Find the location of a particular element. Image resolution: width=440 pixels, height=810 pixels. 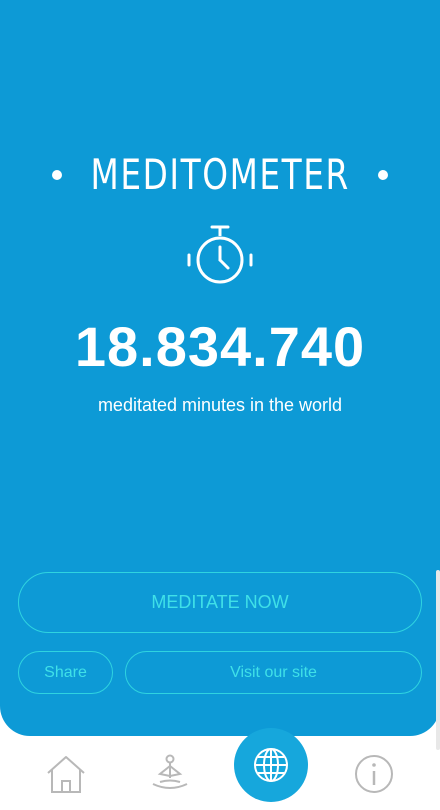

title-row: MEDITOMETER is located at coordinates (220, 174).